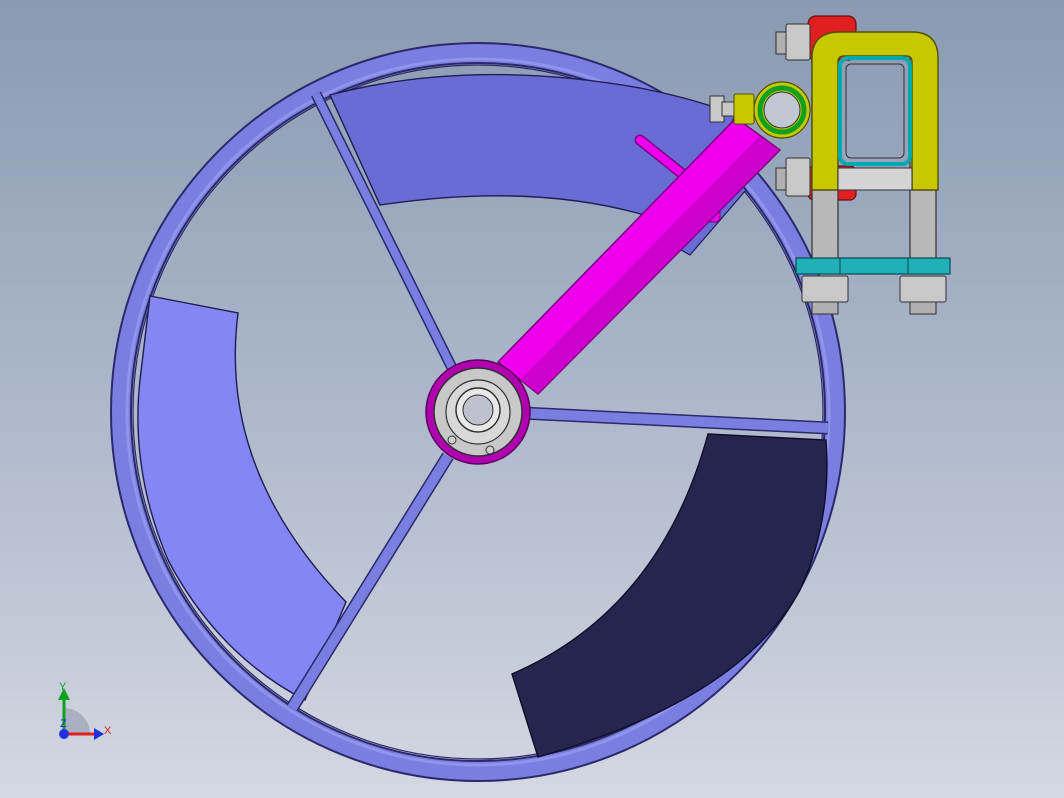 Image resolution: width=1064 pixels, height=798 pixels. Describe the element at coordinates (793, 177) in the screenshot. I see `bolt-mid-left` at that location.